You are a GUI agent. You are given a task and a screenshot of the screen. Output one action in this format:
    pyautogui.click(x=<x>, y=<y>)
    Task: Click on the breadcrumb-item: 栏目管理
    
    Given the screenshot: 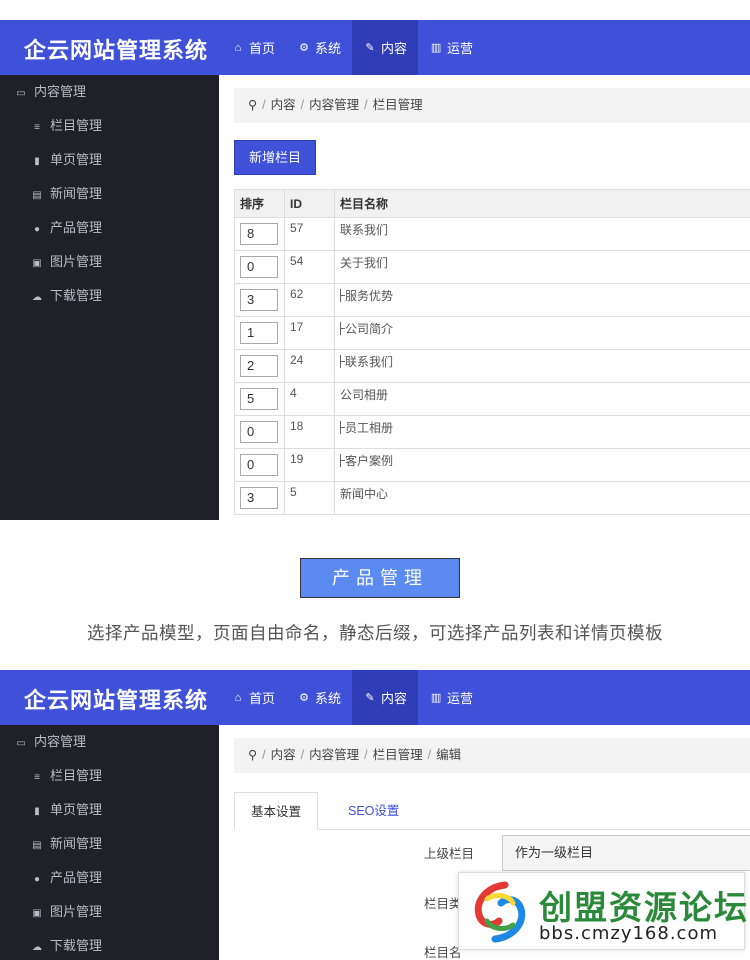 What is the action you would take?
    pyautogui.click(x=398, y=755)
    